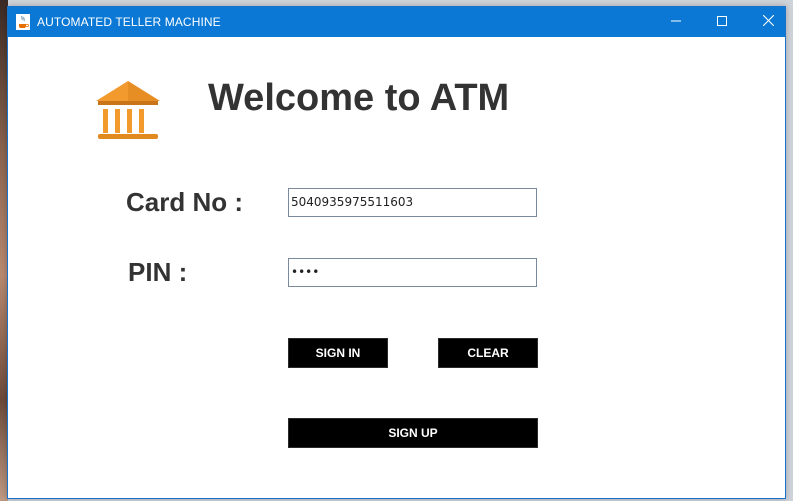  Describe the element at coordinates (396, 22) in the screenshot. I see `title-bar: AUTOMATED TELLER MACHINE` at that location.